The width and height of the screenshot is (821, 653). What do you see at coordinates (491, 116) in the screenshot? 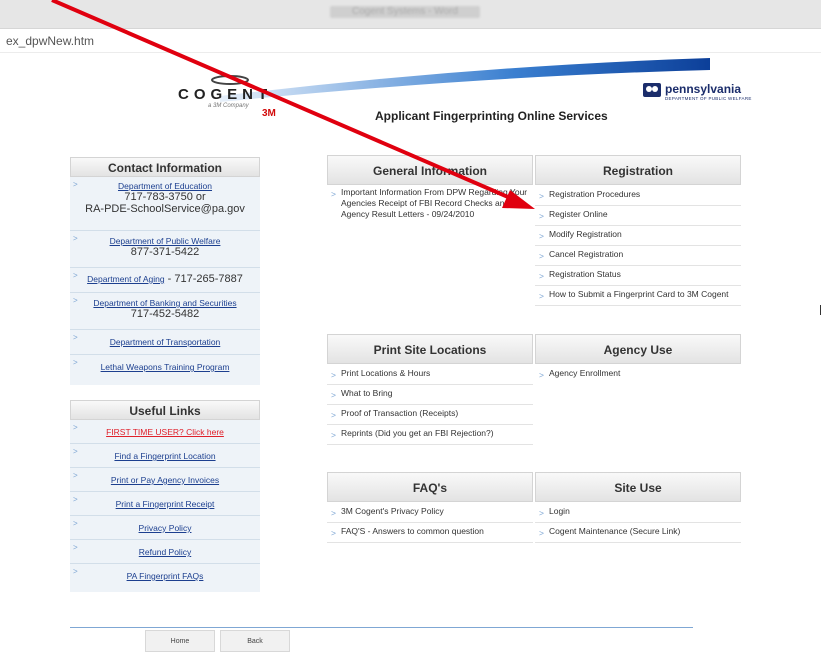
I see `page-title: Applicant Fingerprinting Online Services` at bounding box center [491, 116].